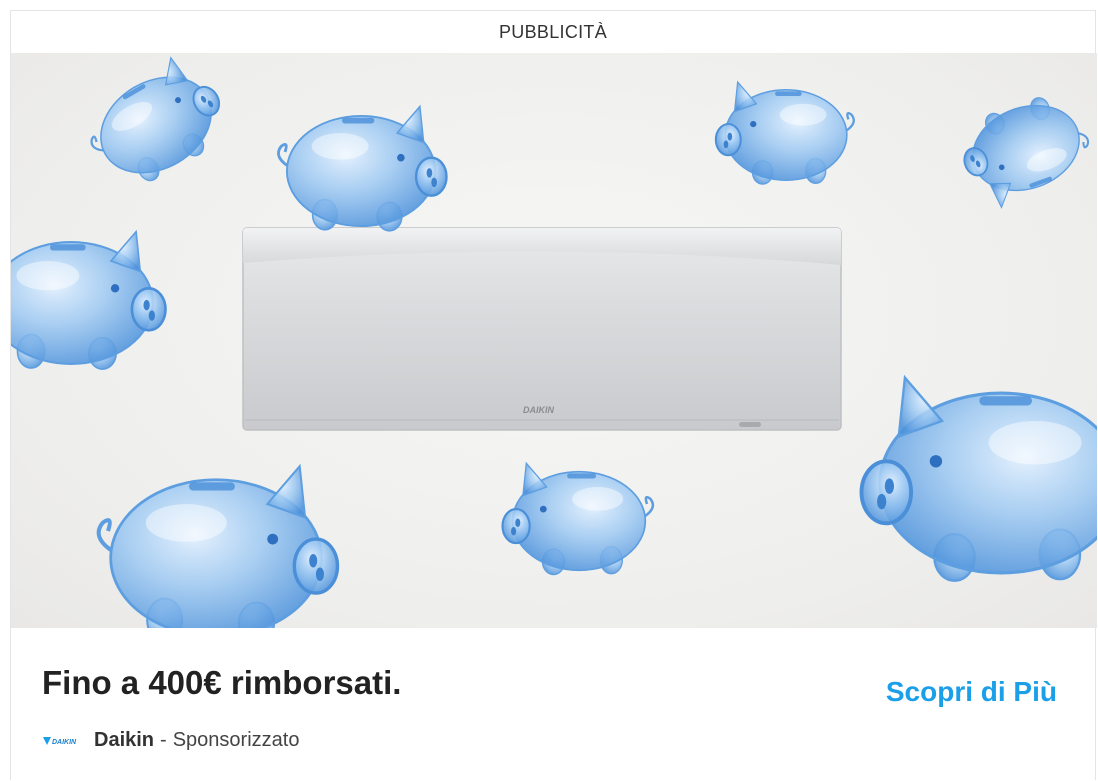 This screenshot has width=1098, height=781. I want to click on advertiser-name: Daikin, so click(124, 740).